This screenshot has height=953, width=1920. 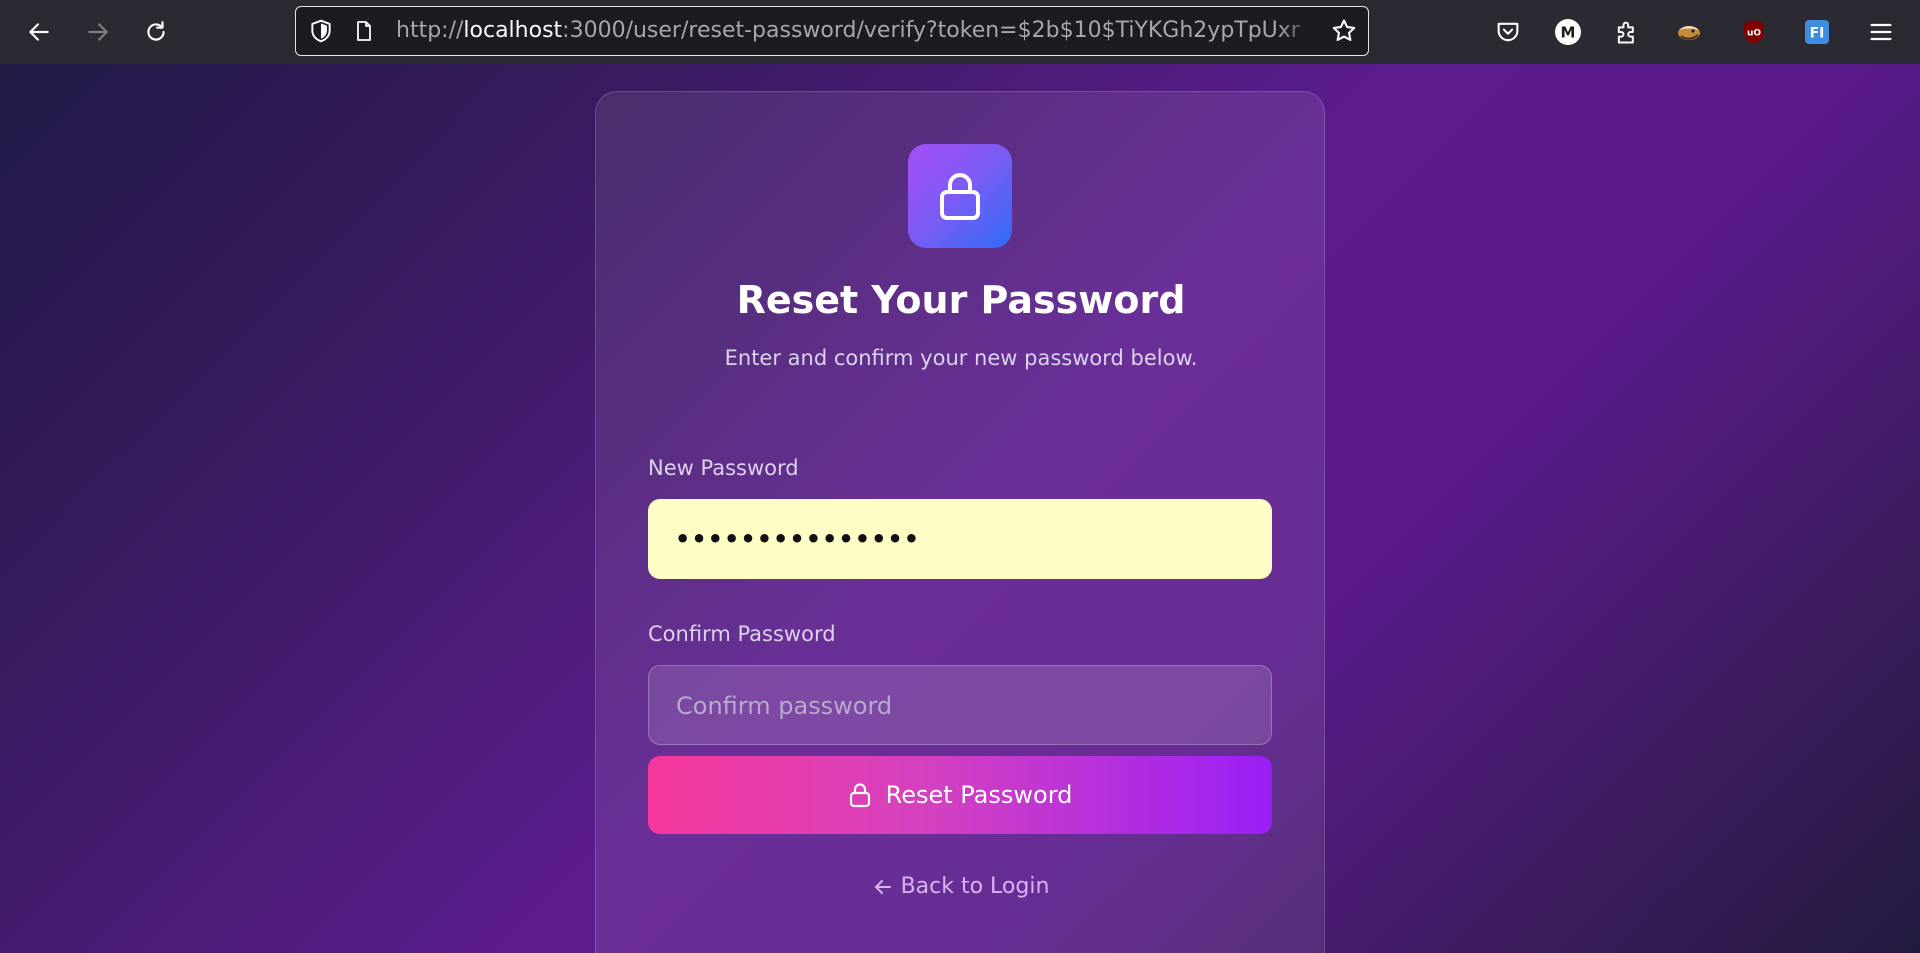 I want to click on account-button: M, so click(x=1568, y=32).